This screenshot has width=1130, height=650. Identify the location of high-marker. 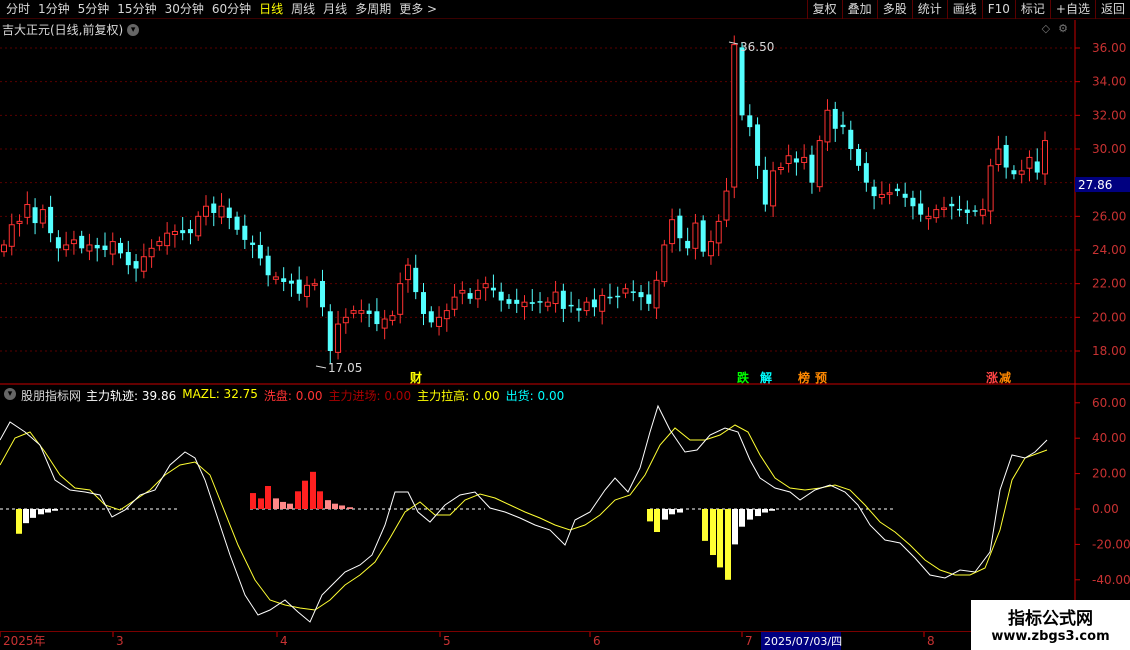
(733, 43).